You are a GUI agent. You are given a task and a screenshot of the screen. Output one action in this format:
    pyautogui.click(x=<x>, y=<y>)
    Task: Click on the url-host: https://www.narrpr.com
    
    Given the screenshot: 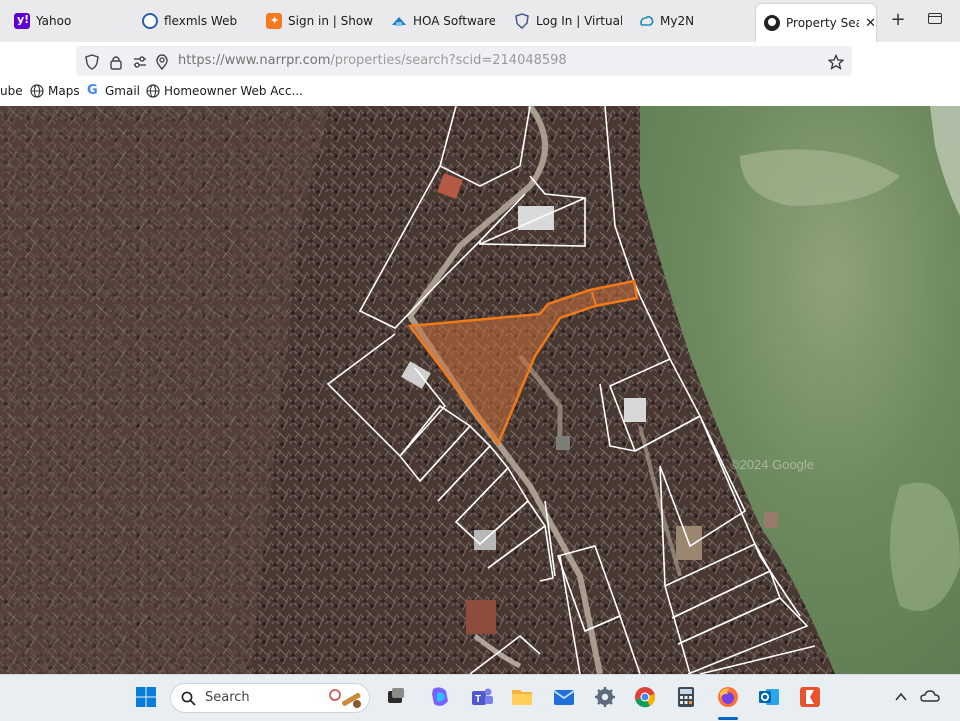 What is the action you would take?
    pyautogui.click(x=254, y=60)
    